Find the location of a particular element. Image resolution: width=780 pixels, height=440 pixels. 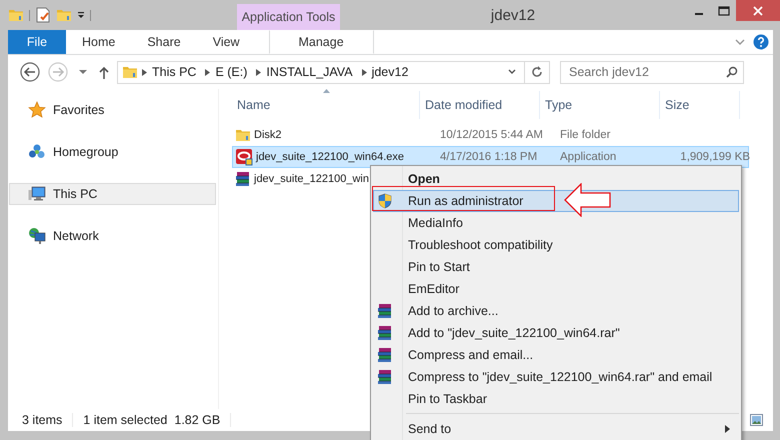

contextual-tab-group: Application Tools is located at coordinates (288, 17).